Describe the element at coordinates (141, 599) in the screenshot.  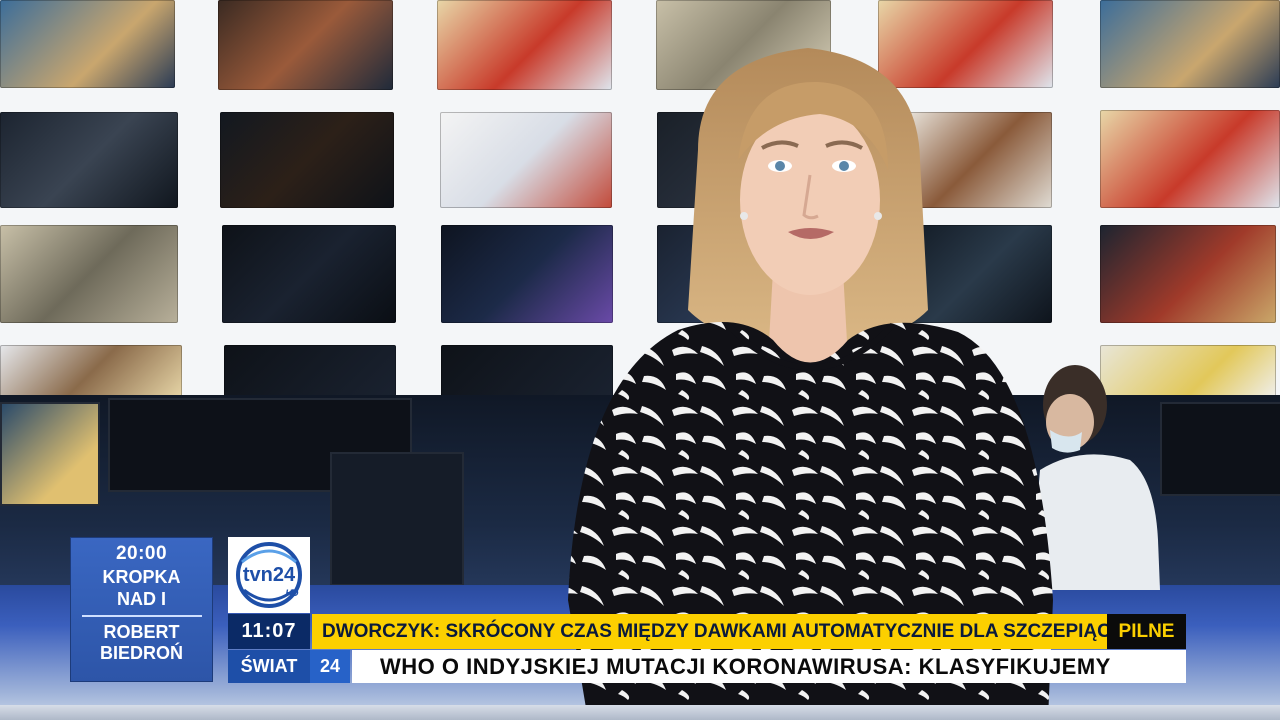
I see `promo-show-line: NAD I` at that location.